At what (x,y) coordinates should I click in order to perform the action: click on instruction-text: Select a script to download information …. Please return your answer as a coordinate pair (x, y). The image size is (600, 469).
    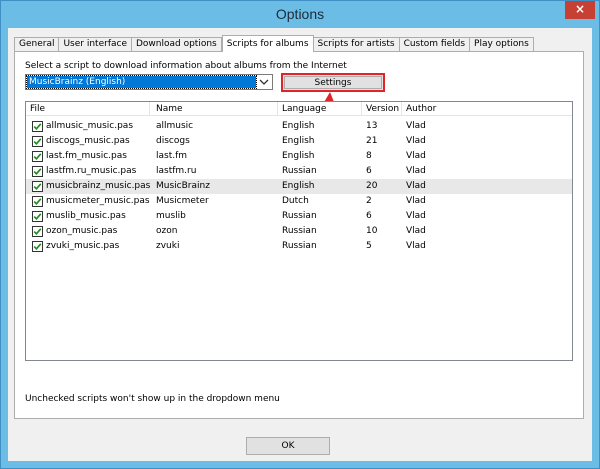
    Looking at the image, I should click on (186, 66).